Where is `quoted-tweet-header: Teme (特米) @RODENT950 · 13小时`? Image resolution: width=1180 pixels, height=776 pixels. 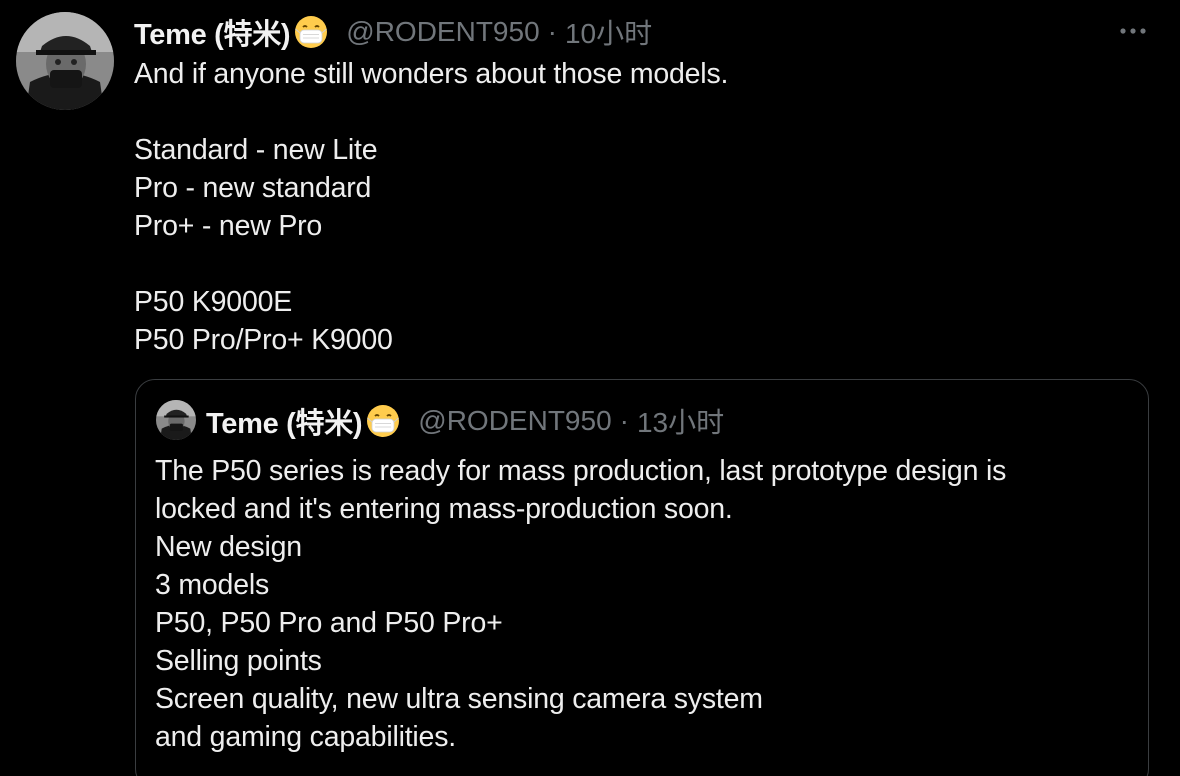
quoted-tweet-header: Teme (特米) @RODENT950 · 13小时 is located at coordinates (465, 421).